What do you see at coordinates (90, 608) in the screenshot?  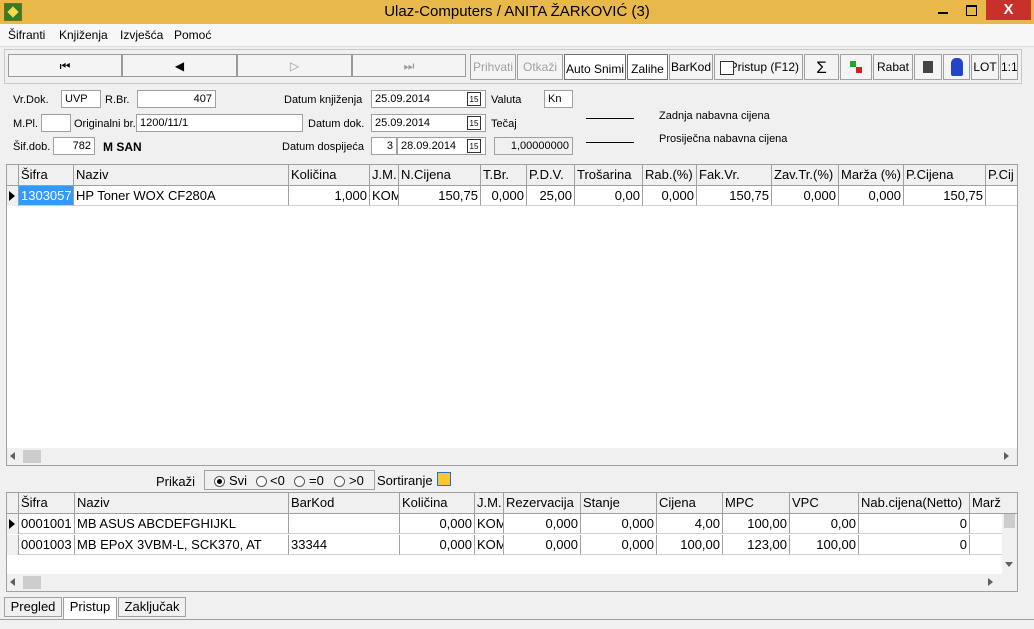 I see `tab-pristup: Pristup` at bounding box center [90, 608].